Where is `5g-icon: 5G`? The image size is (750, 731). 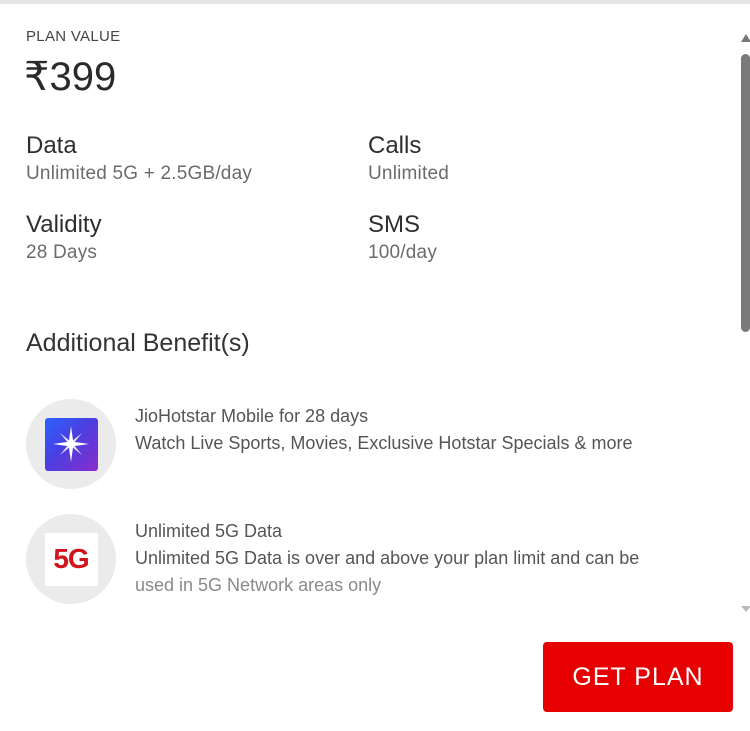 5g-icon: 5G is located at coordinates (71, 559).